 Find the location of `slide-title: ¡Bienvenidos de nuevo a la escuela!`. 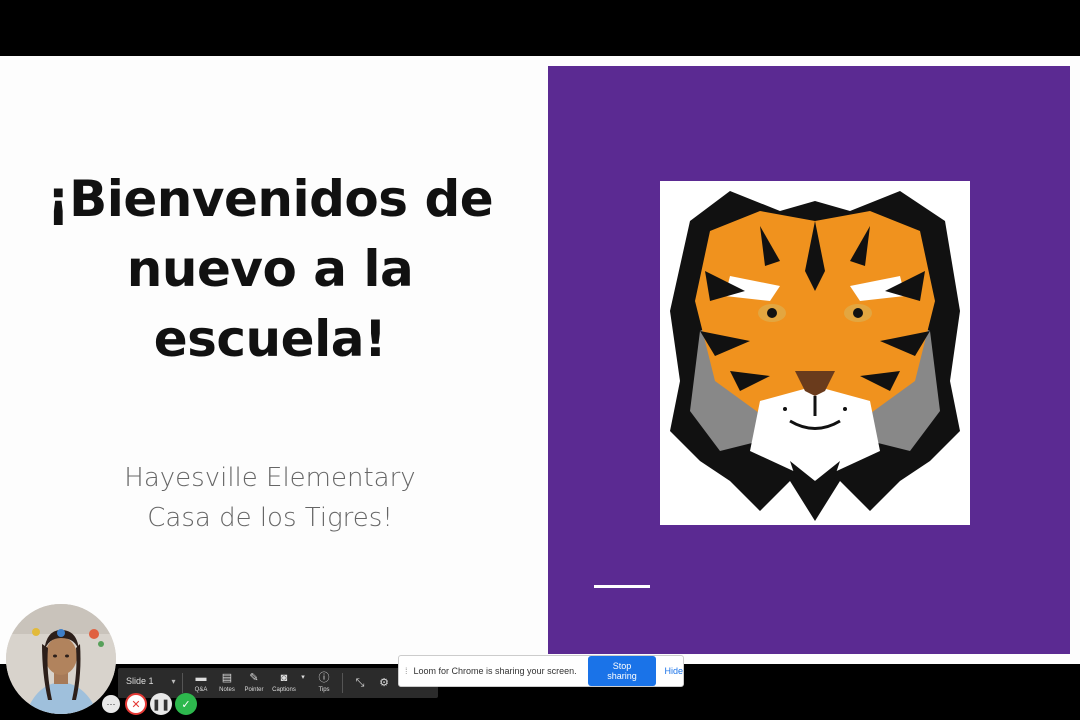

slide-title: ¡Bienvenidos de nuevo a la escuela! is located at coordinates (270, 269).